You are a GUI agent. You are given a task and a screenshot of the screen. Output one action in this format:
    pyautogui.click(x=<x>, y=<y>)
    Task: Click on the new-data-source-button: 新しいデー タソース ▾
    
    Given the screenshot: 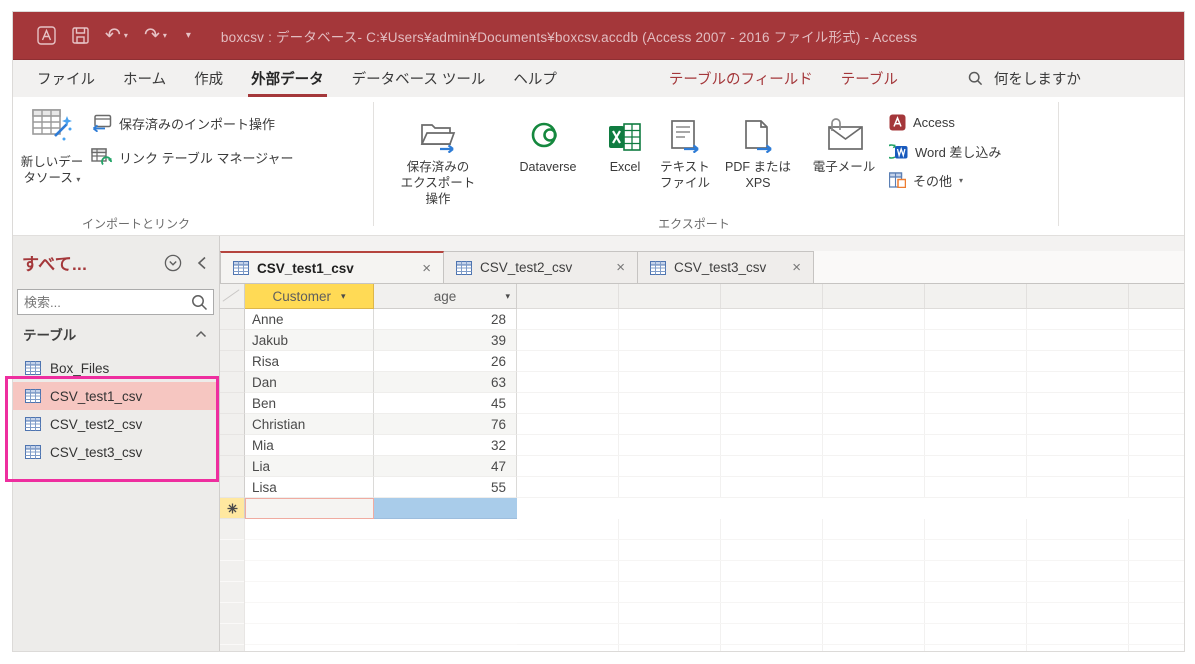 What is the action you would take?
    pyautogui.click(x=52, y=165)
    